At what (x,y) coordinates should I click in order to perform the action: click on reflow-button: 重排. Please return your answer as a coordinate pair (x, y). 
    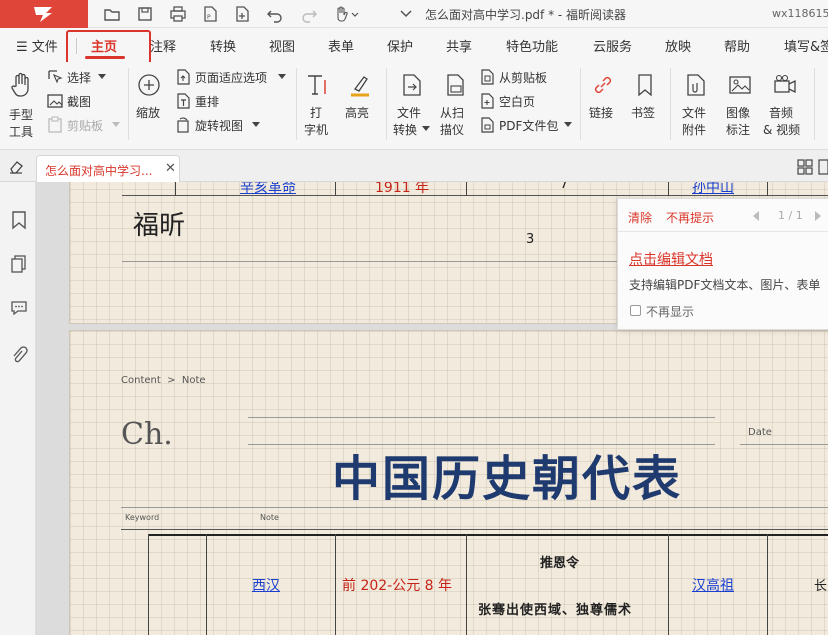
    Looking at the image, I should click on (204, 101).